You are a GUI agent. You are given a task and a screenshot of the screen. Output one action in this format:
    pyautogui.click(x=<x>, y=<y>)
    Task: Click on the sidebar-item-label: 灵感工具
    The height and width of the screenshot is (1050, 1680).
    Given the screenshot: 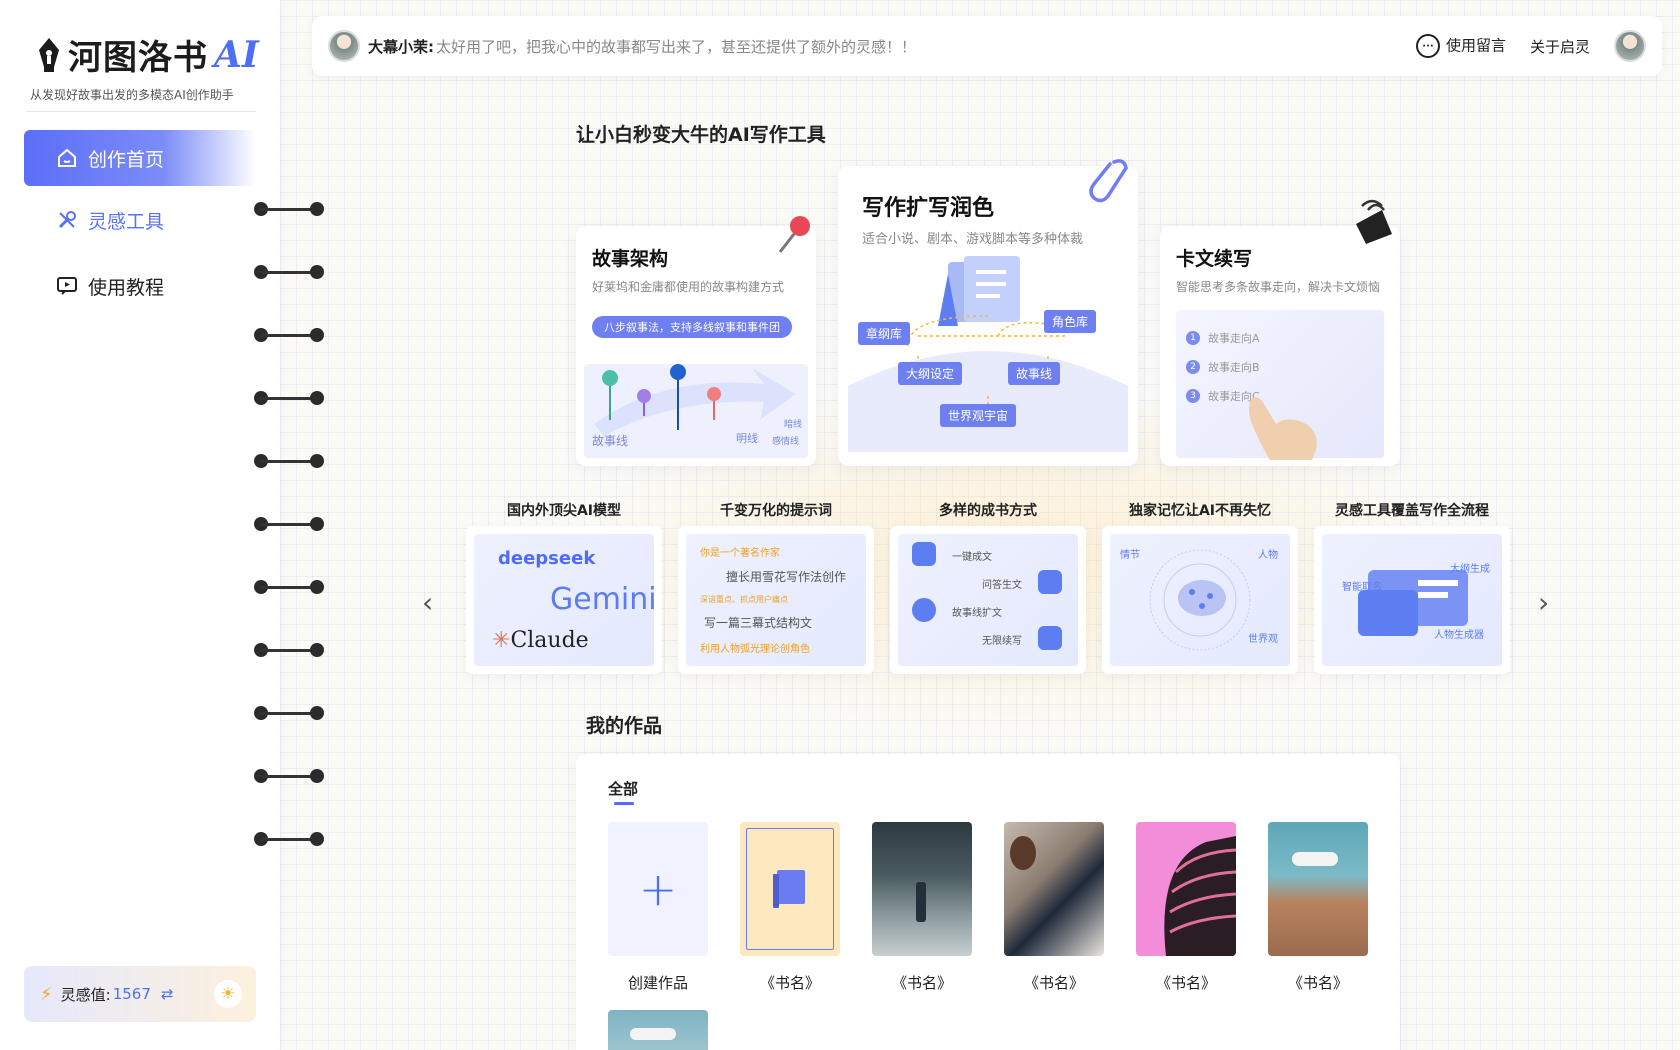 What is the action you would take?
    pyautogui.click(x=126, y=221)
    